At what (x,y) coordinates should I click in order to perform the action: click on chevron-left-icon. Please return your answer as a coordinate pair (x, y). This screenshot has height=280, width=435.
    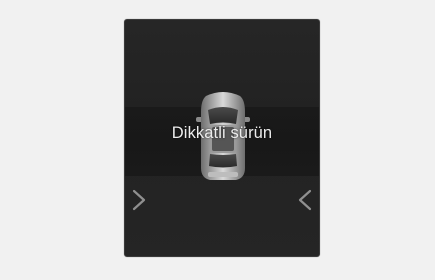
    Looking at the image, I should click on (305, 200).